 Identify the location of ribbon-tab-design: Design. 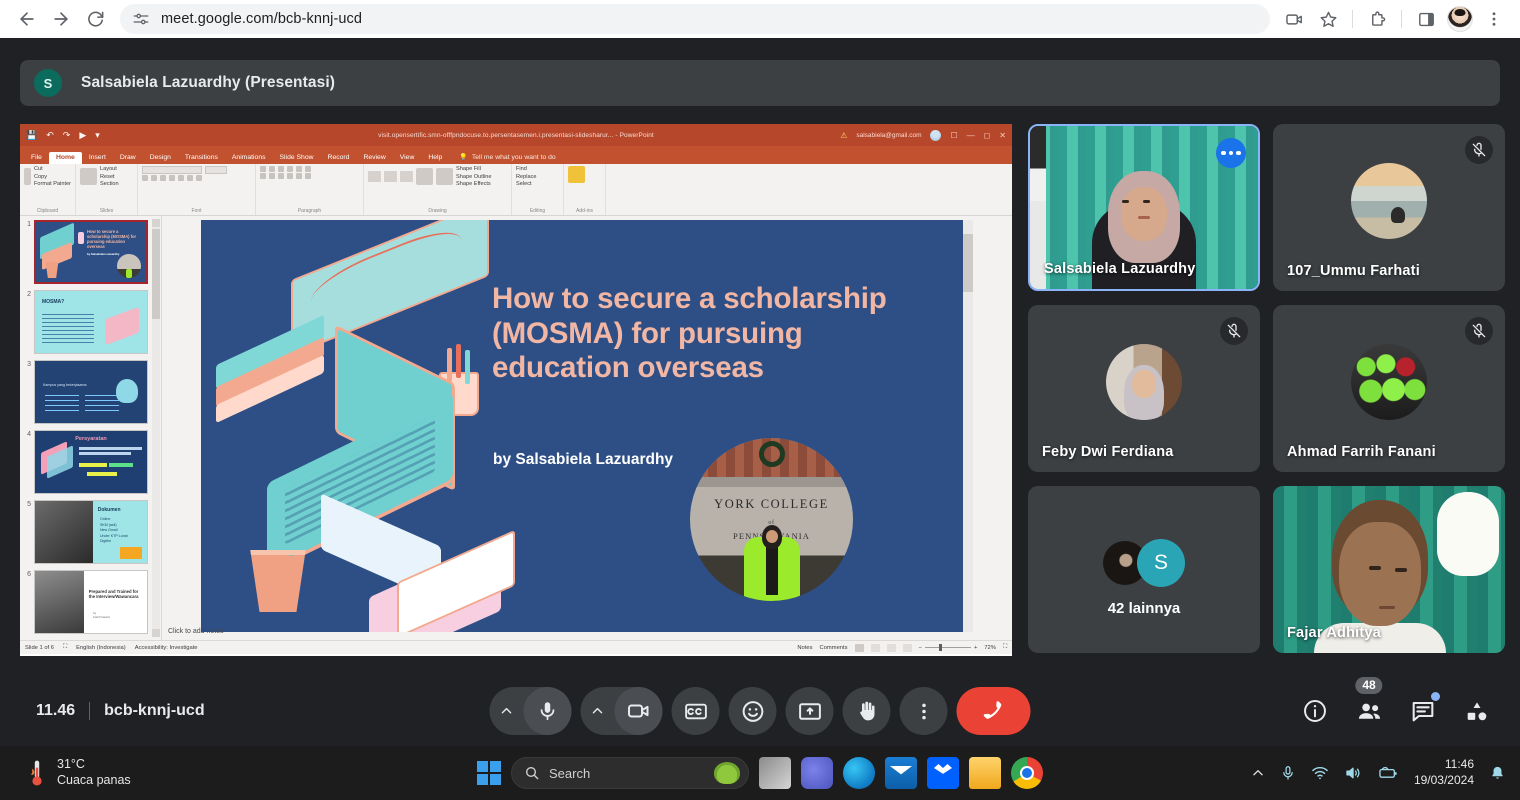
(160, 158).